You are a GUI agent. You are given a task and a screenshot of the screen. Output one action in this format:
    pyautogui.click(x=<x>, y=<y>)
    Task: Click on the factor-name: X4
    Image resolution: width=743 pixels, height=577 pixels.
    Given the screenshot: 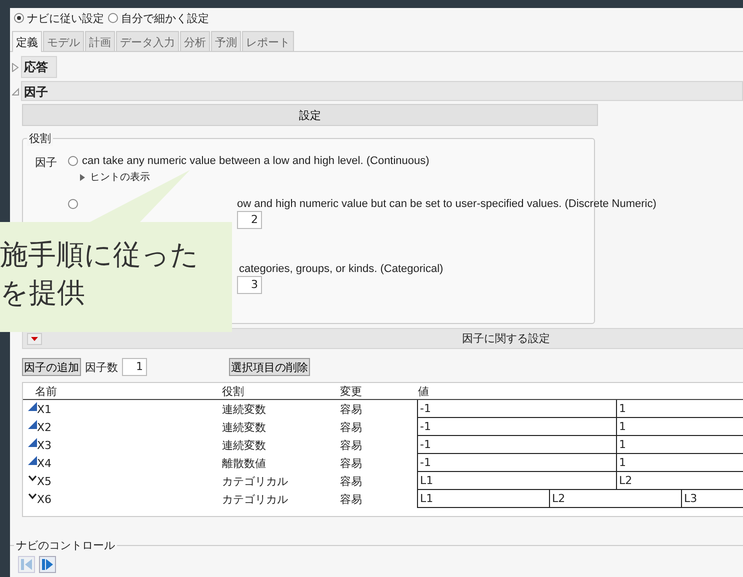 What is the action you would take?
    pyautogui.click(x=44, y=463)
    